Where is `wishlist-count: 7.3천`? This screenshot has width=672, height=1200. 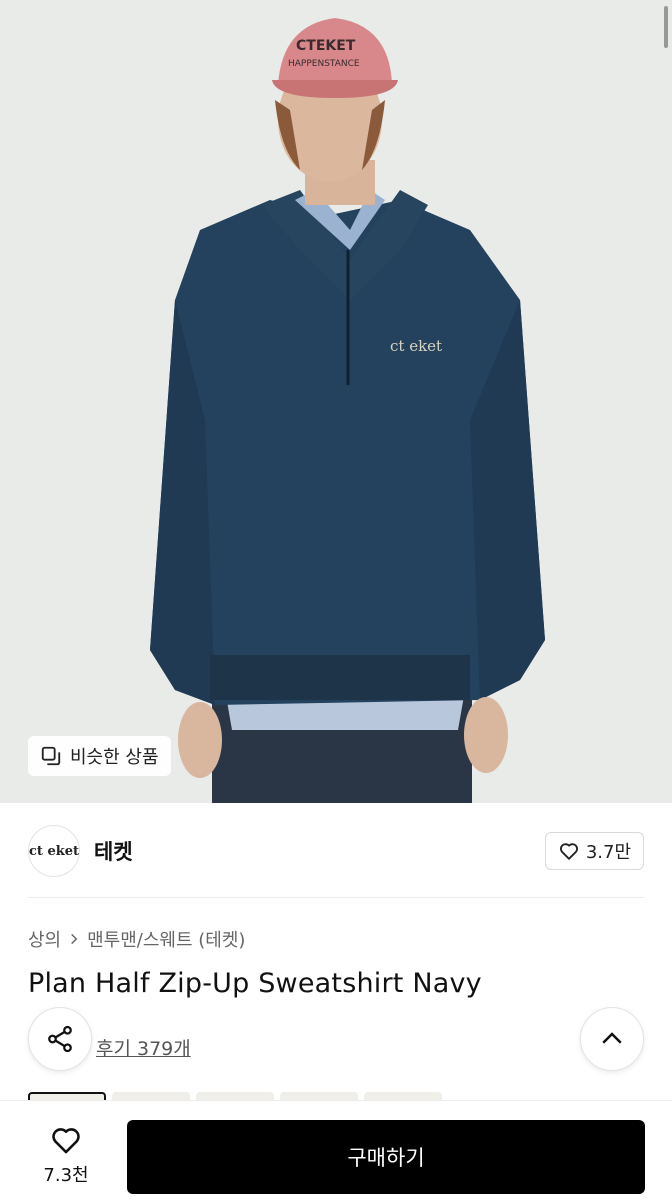
wishlist-count: 7.3천 is located at coordinates (66, 1175).